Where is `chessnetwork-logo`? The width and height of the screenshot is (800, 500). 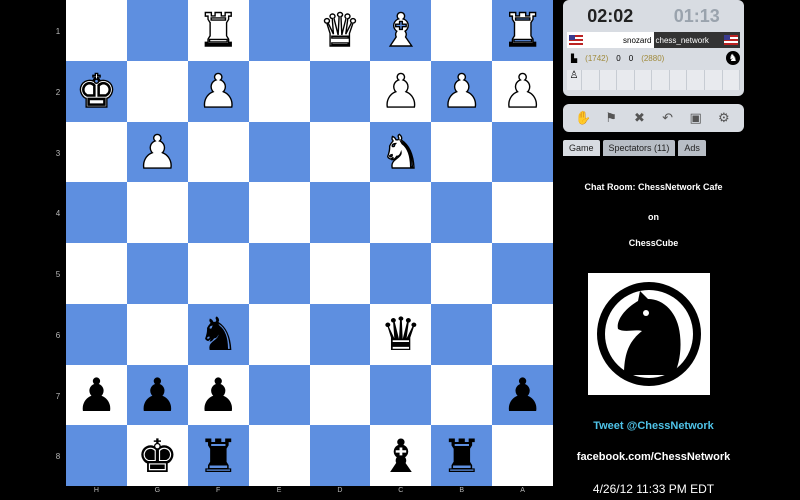
chessnetwork-logo is located at coordinates (649, 334).